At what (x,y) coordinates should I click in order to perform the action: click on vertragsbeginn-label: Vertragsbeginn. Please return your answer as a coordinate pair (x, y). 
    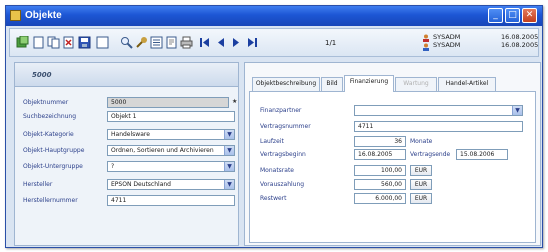
    Looking at the image, I should click on (283, 154).